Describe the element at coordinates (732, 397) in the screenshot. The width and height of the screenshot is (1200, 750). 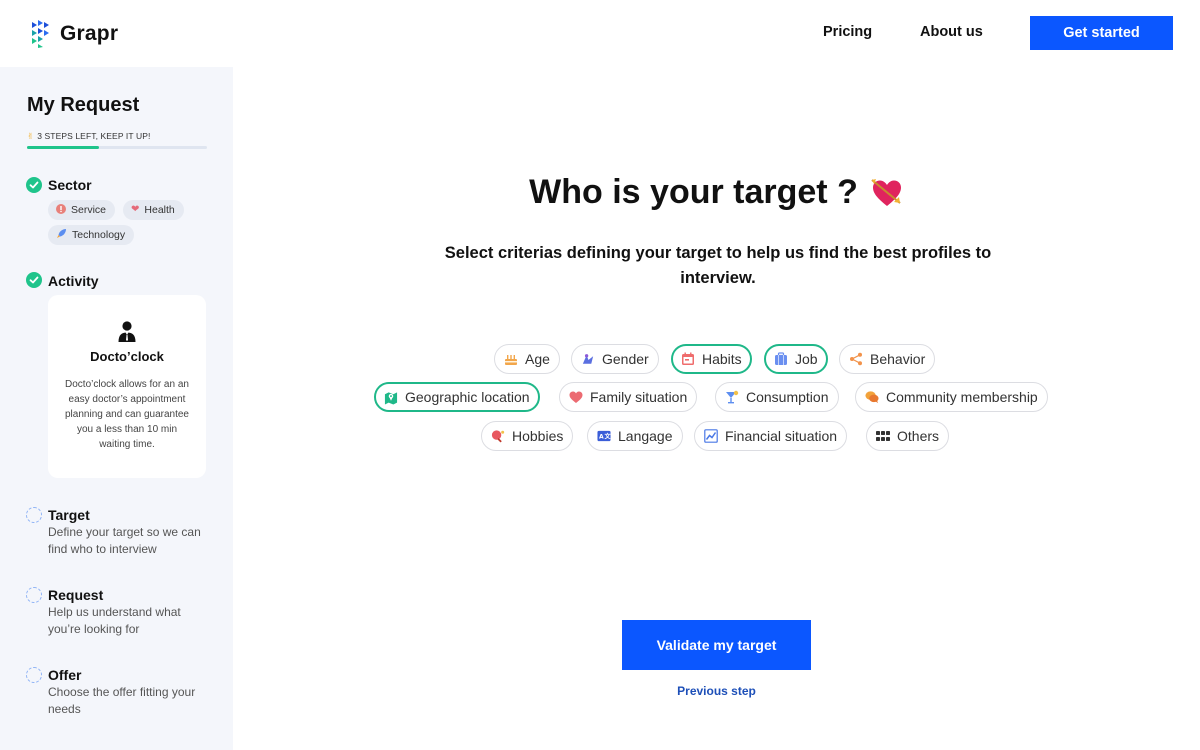
I see `cocktail-icon` at that location.